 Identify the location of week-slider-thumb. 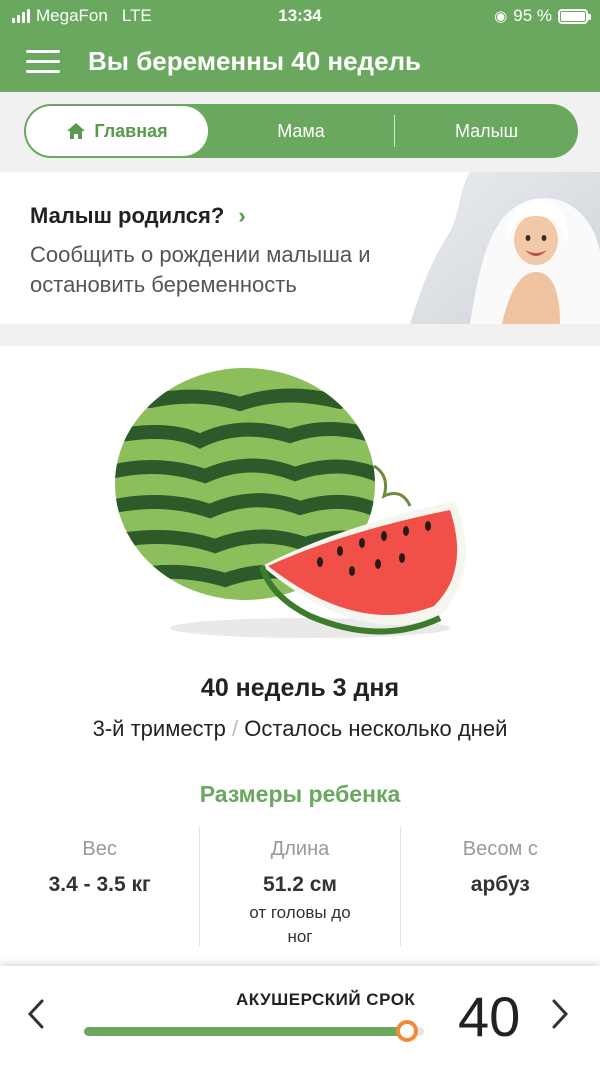
(407, 1031).